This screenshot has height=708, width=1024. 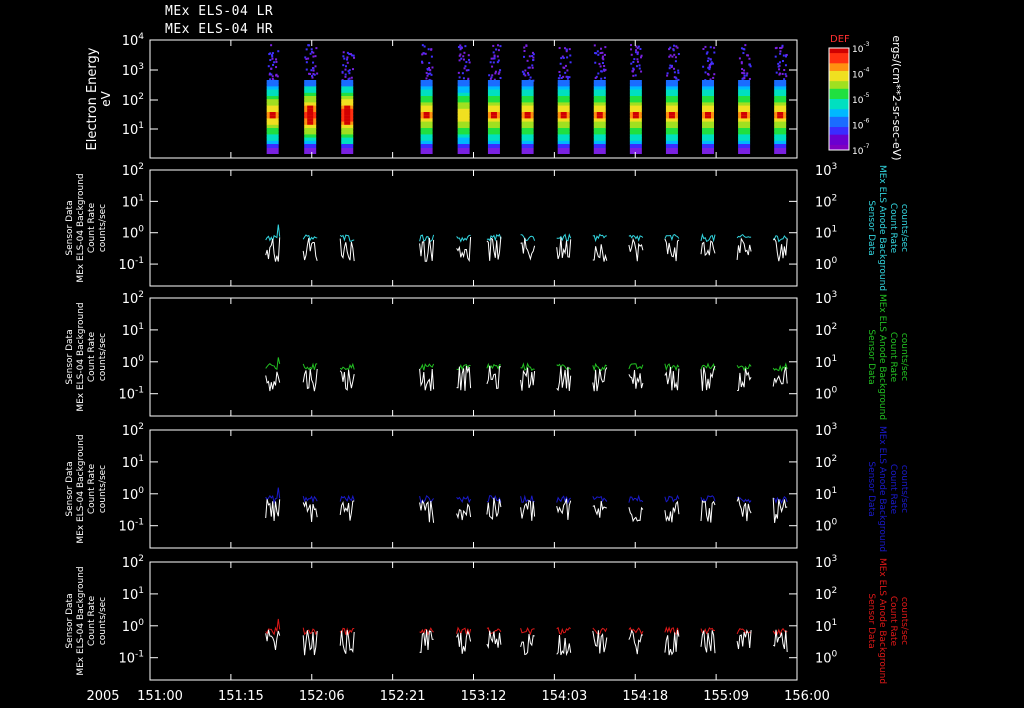 I want to click on x-tick-label-5: 153:12, so click(x=484, y=696).